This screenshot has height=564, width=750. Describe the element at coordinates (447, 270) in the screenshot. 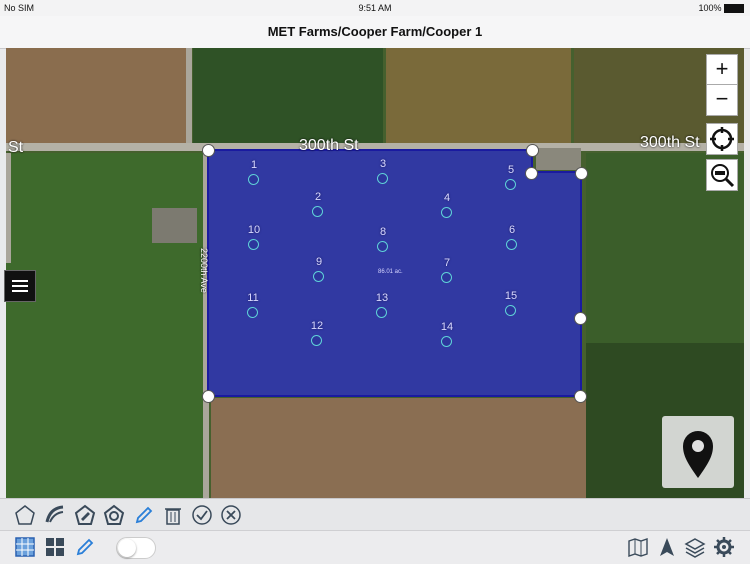

I see `sample-point: 7` at that location.